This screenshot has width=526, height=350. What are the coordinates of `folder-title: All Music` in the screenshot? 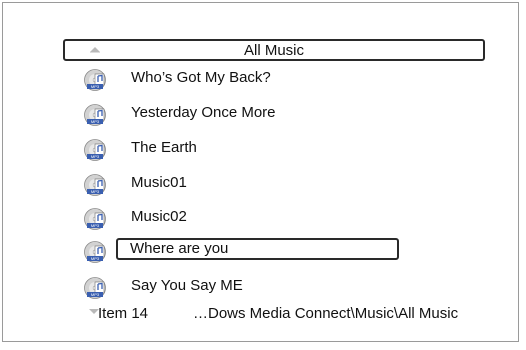 It's located at (273, 50).